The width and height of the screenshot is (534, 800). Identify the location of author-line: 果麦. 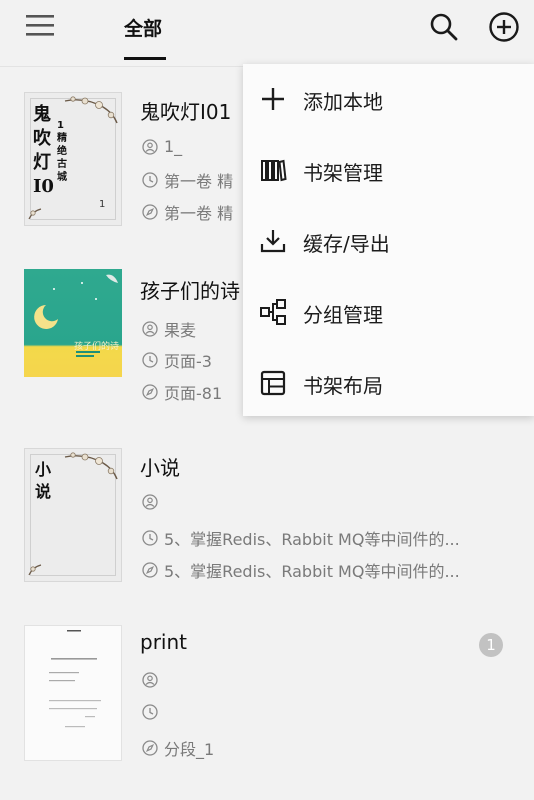
(169, 329).